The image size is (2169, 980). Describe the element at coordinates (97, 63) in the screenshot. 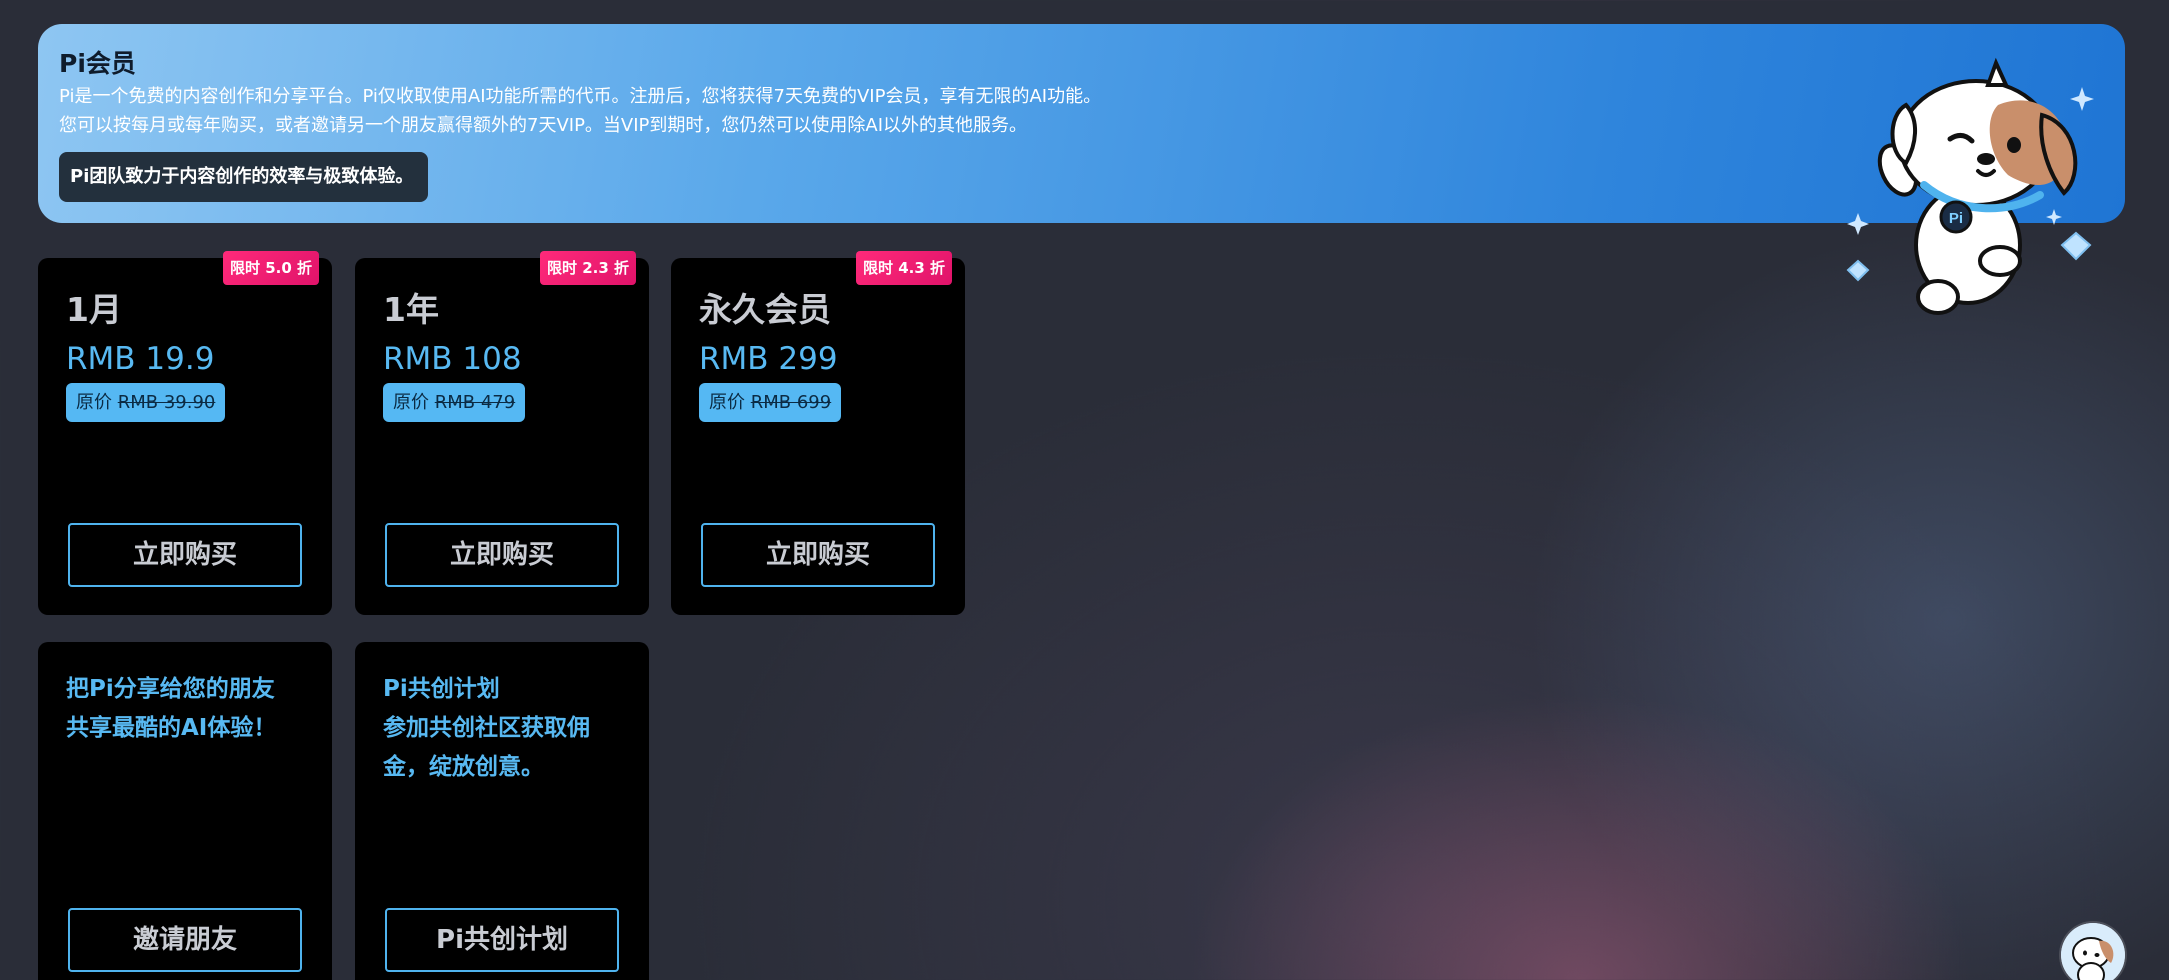

I see `banner-title: Pi会员` at that location.